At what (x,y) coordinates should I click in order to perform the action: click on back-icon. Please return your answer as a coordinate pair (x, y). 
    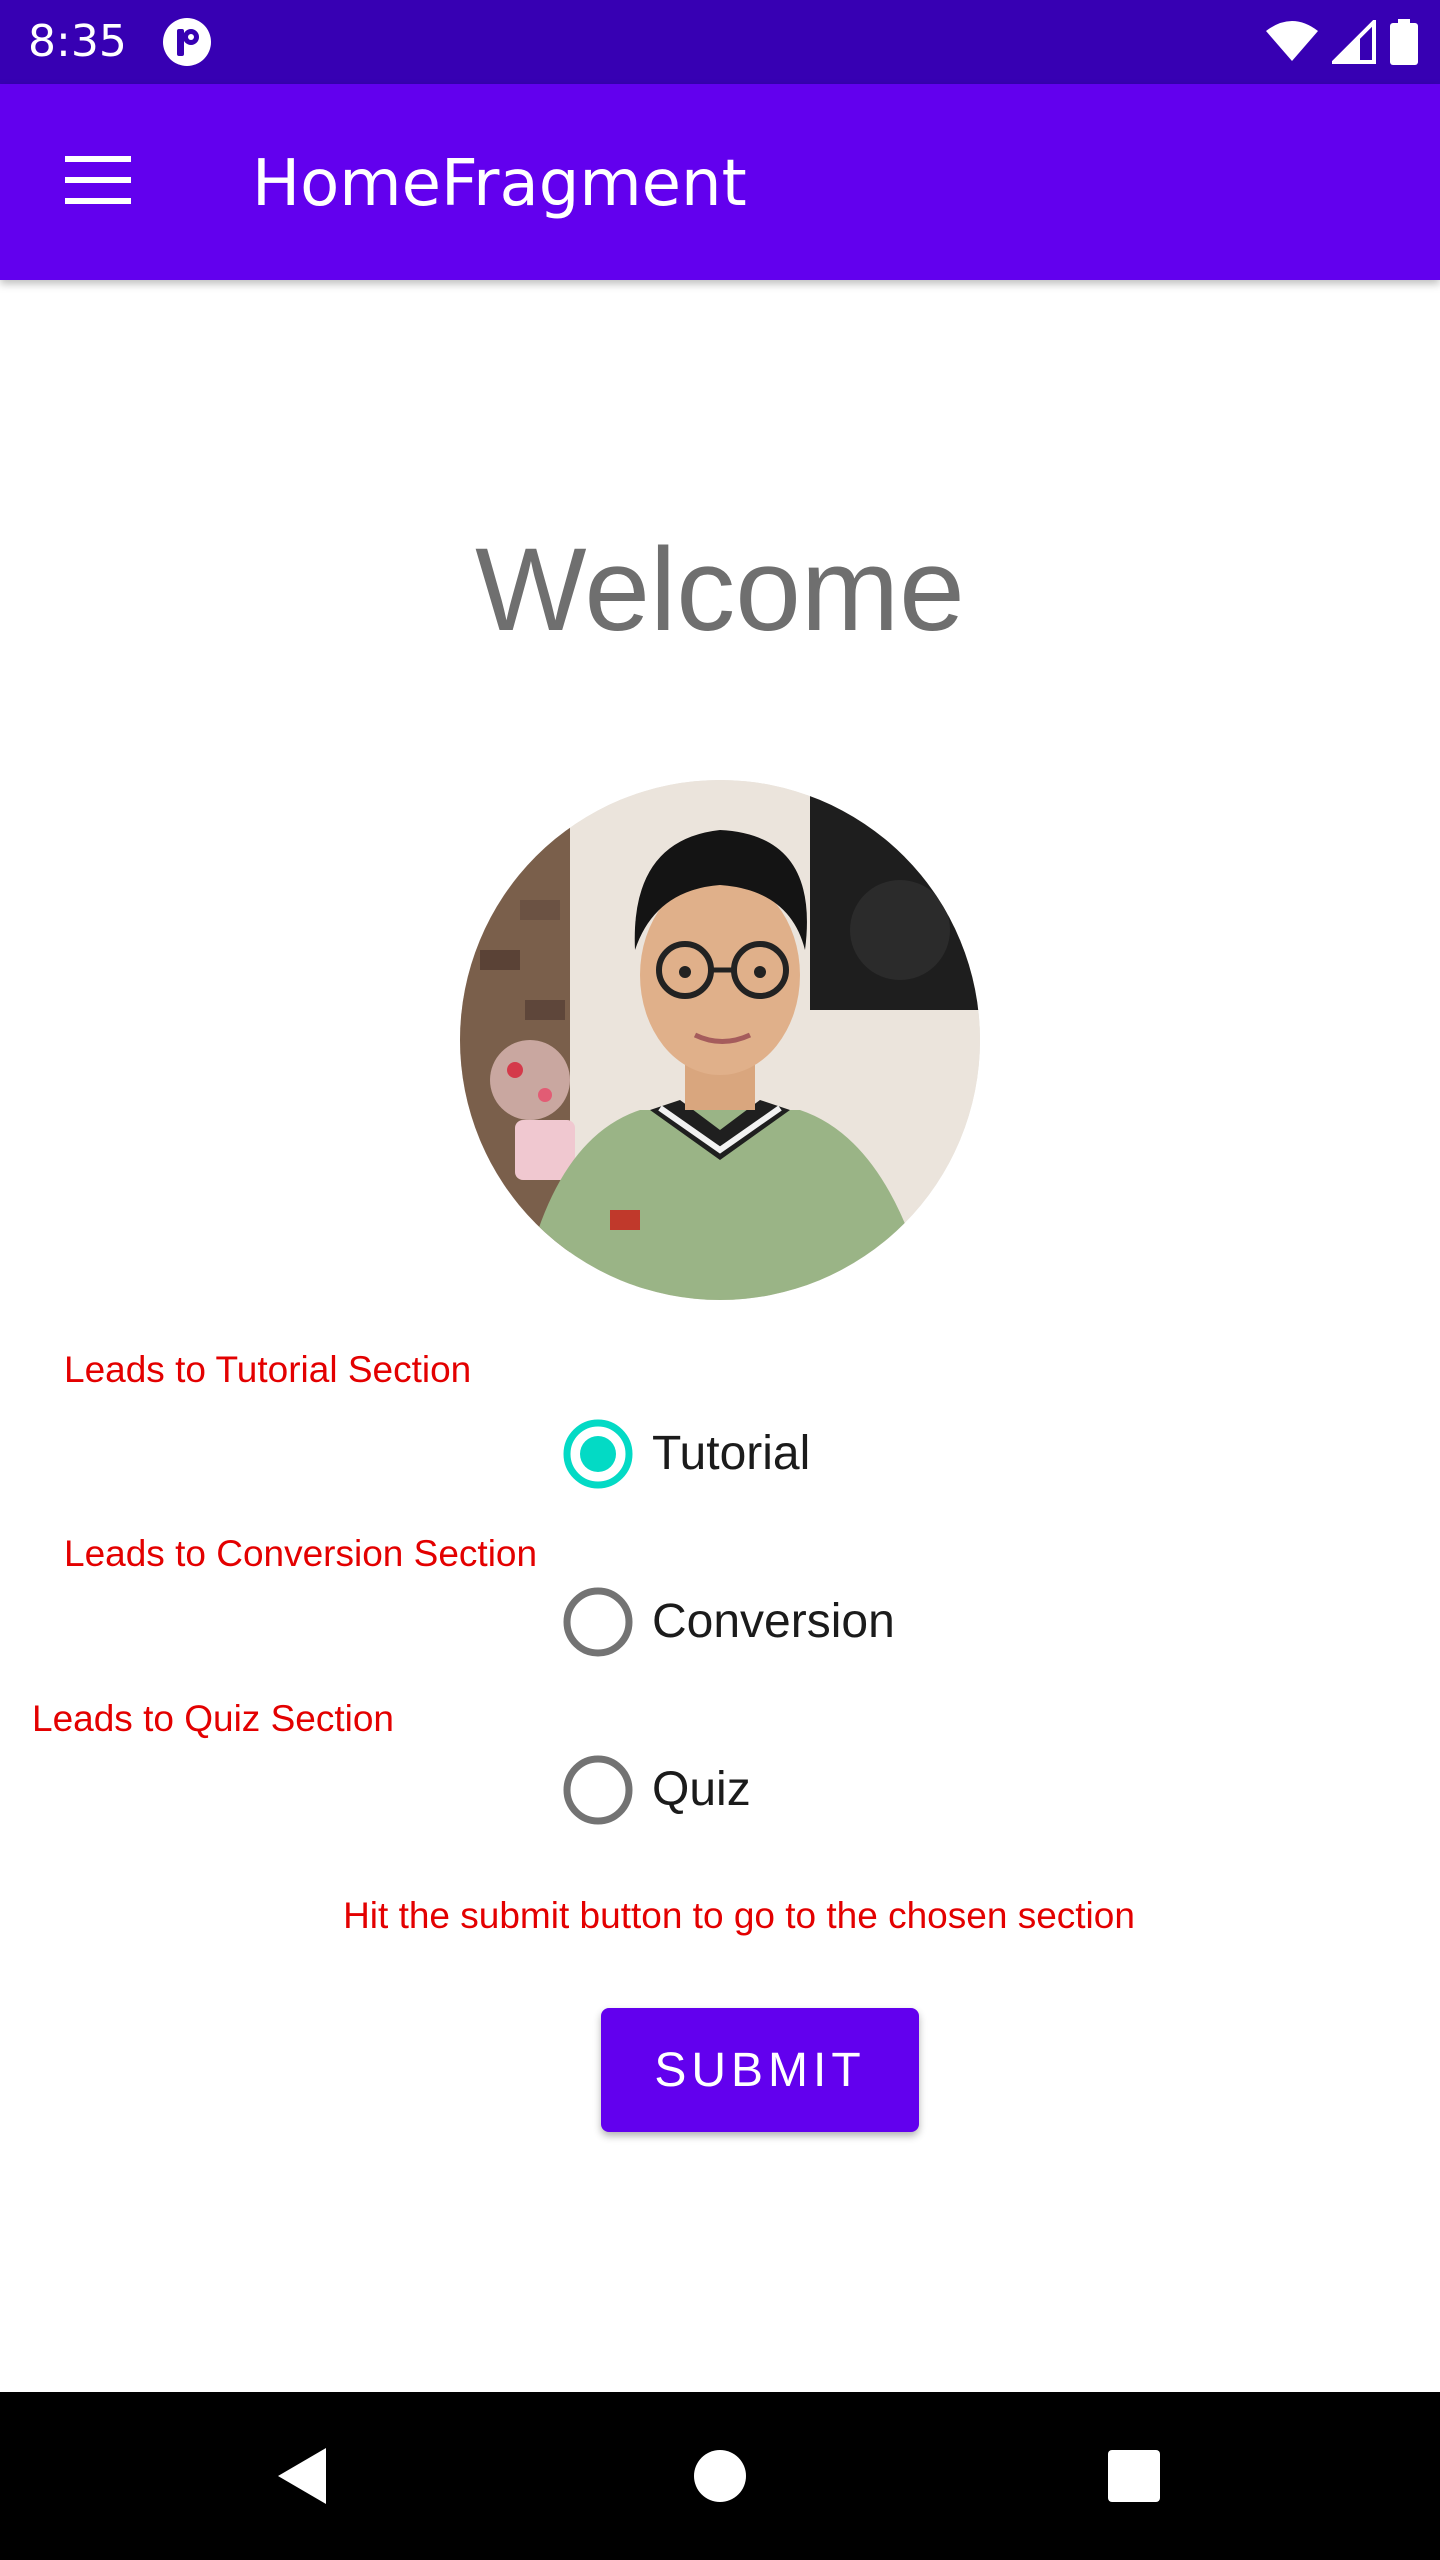
    Looking at the image, I should click on (302, 2476).